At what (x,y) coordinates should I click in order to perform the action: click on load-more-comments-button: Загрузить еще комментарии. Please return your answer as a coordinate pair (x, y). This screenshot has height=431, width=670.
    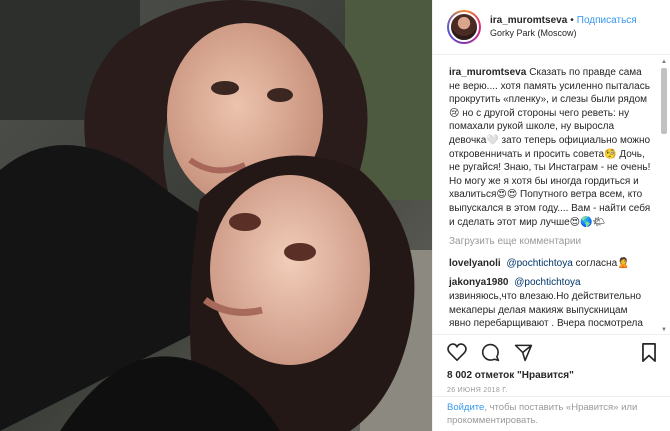
    Looking at the image, I should click on (550, 242).